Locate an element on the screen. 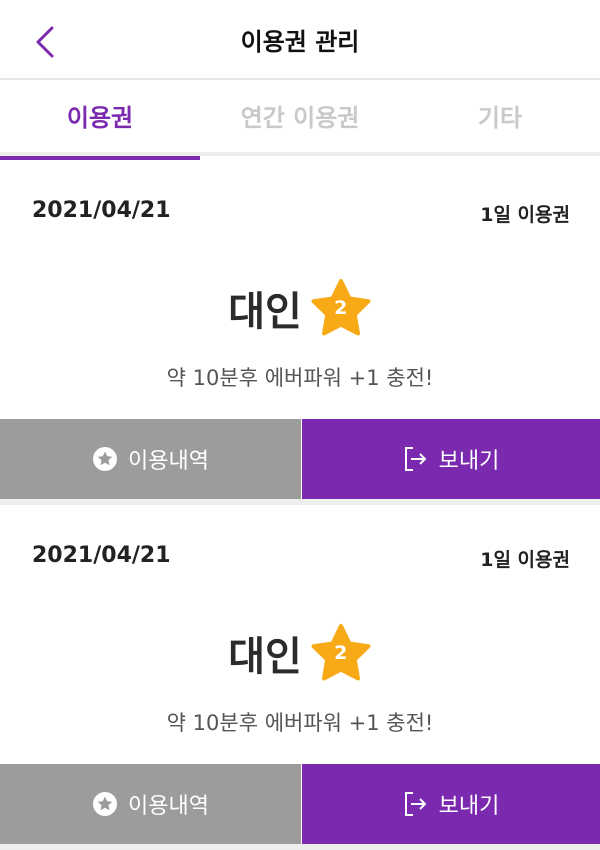 The image size is (600, 850). page-title: 이용권 관리 is located at coordinates (300, 42).